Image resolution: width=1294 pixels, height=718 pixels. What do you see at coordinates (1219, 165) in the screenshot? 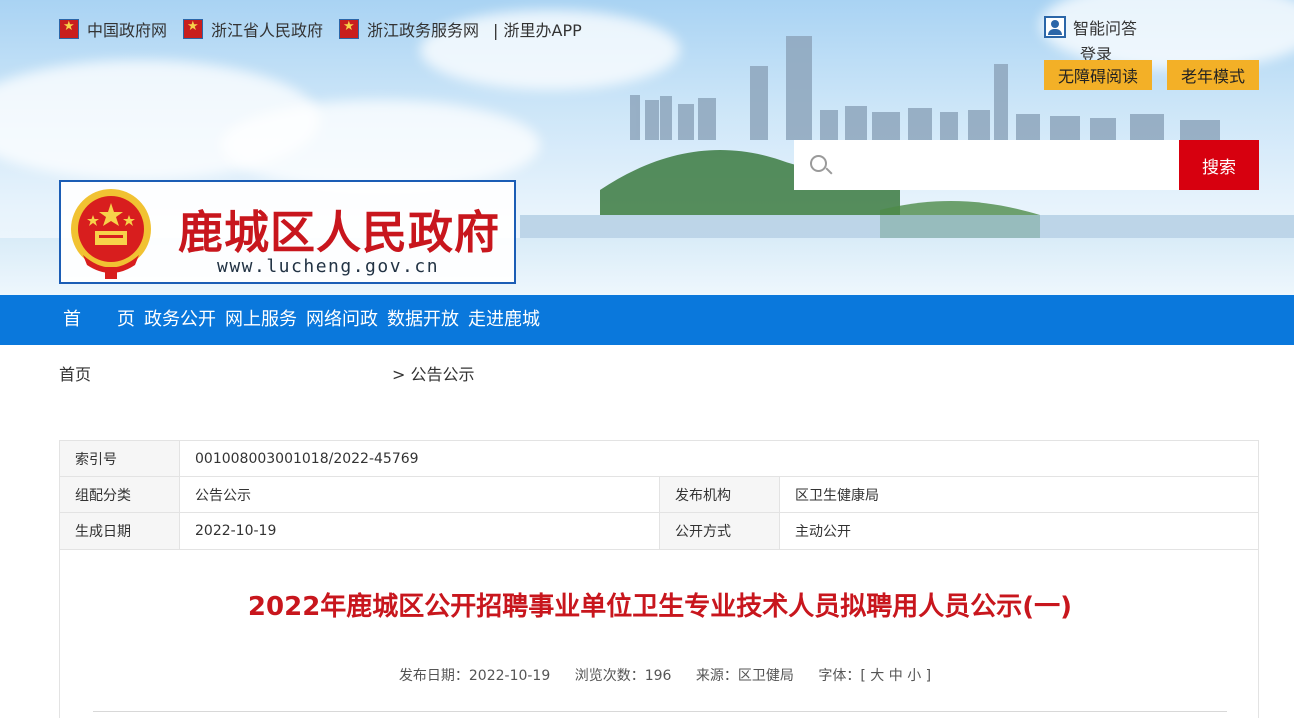
I see `search-button: 搜索` at bounding box center [1219, 165].